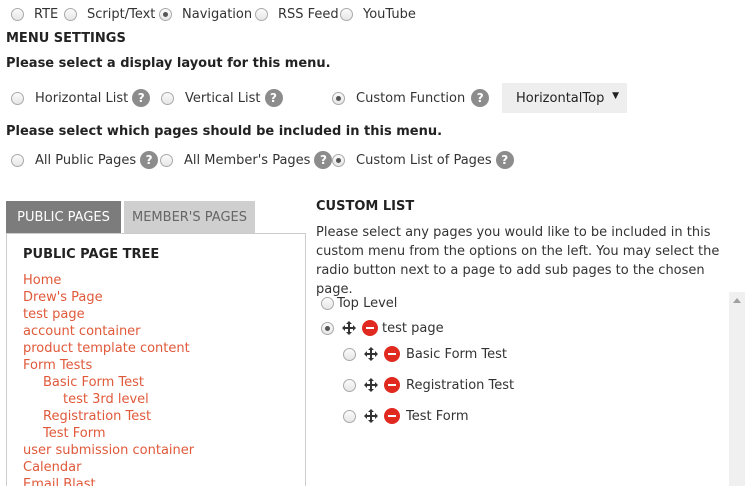 This screenshot has width=745, height=486. Describe the element at coordinates (166, 160) in the screenshot. I see `radio-all-members` at that location.